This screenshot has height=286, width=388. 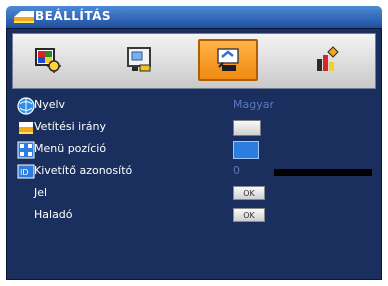 I want to click on row-signal: Jel OK, so click(x=194, y=194).